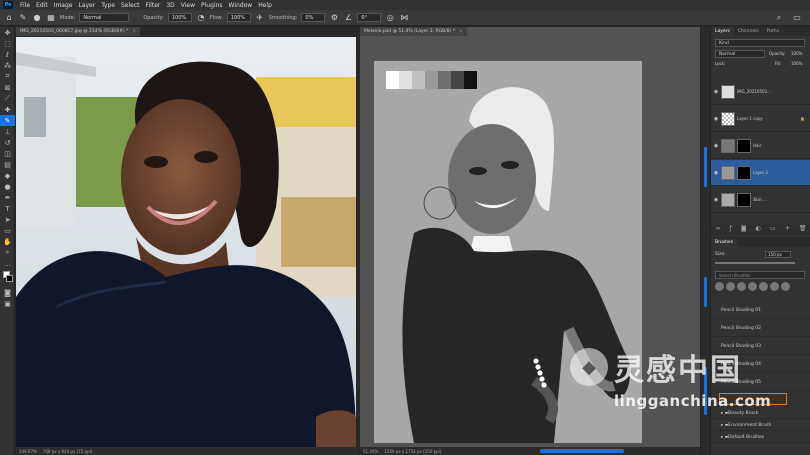  I want to click on home-icon: ⌂, so click(9, 18).